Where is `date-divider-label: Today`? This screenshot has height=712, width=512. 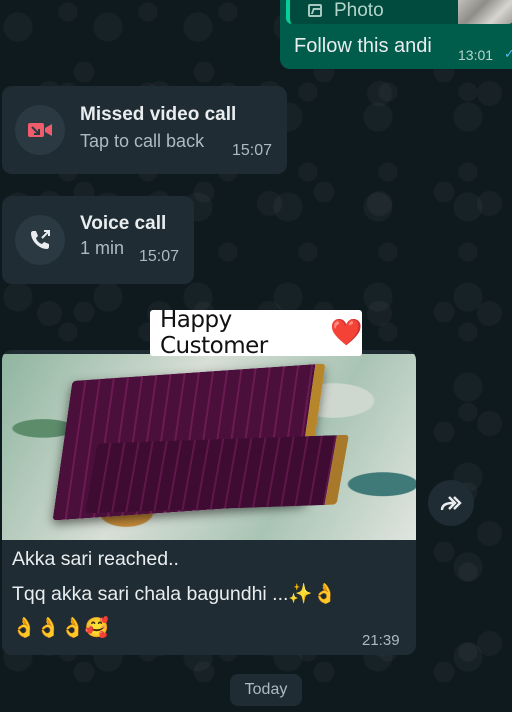
date-divider-label: Today is located at coordinates (266, 689).